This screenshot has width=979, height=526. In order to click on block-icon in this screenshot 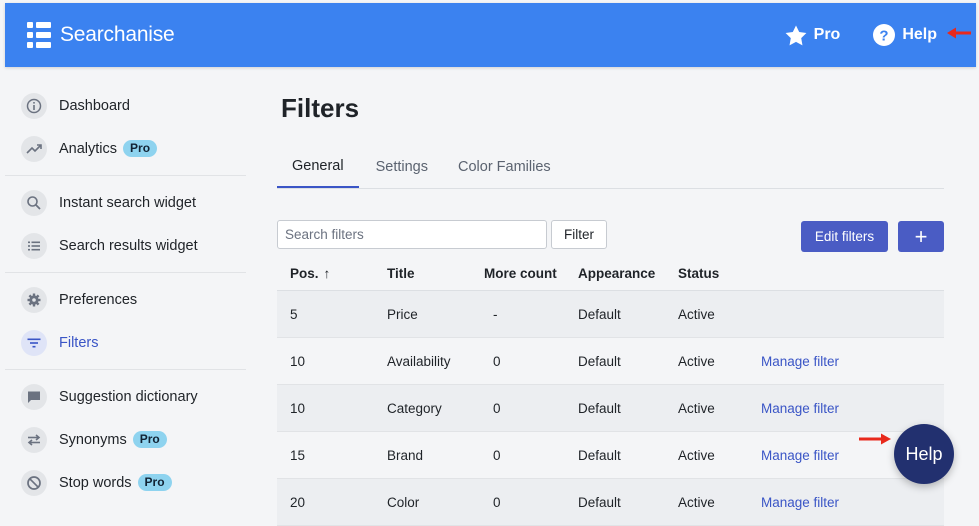, I will do `click(34, 482)`.